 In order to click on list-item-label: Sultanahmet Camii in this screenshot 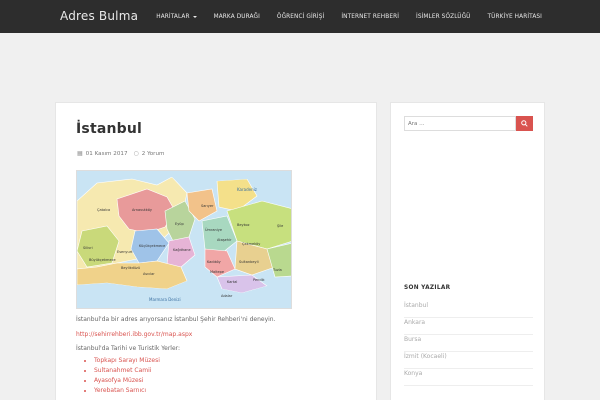, I will do `click(123, 370)`.